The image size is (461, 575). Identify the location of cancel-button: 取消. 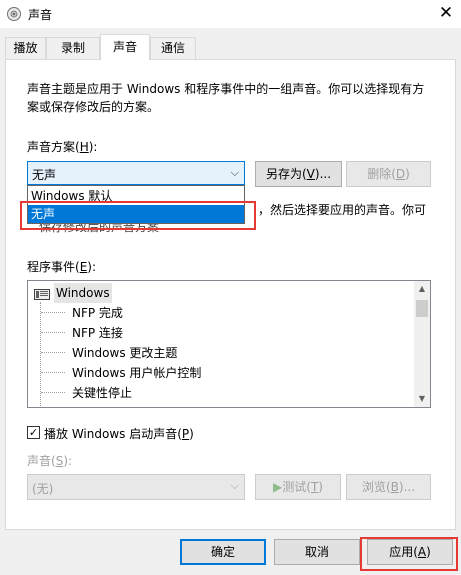
(317, 552).